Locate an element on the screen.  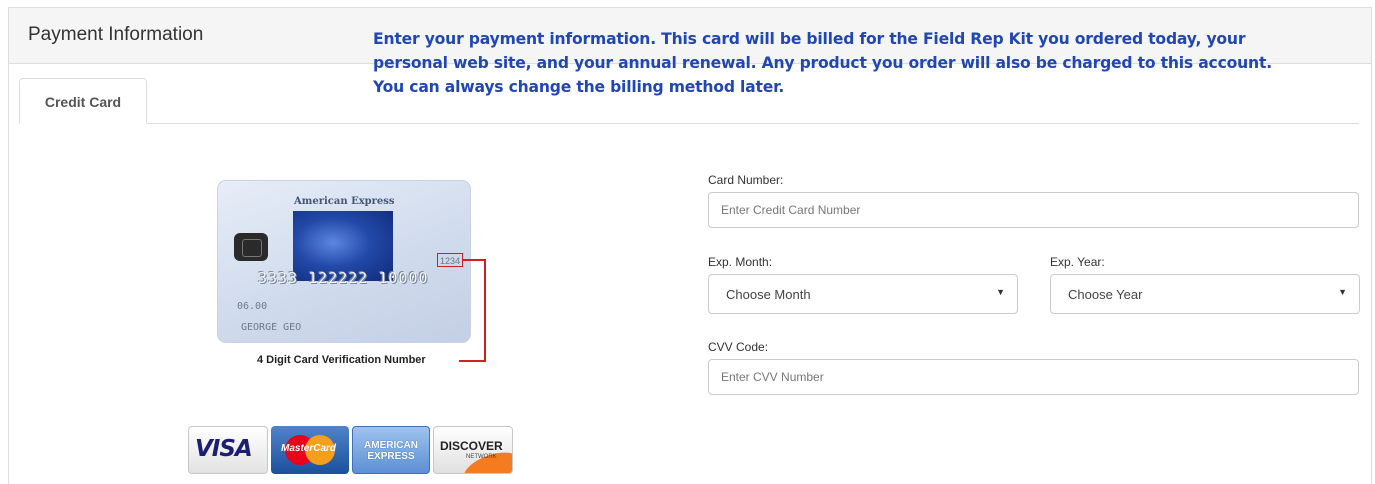
amex-logo: AMERICAN EXPRESS is located at coordinates (391, 450).